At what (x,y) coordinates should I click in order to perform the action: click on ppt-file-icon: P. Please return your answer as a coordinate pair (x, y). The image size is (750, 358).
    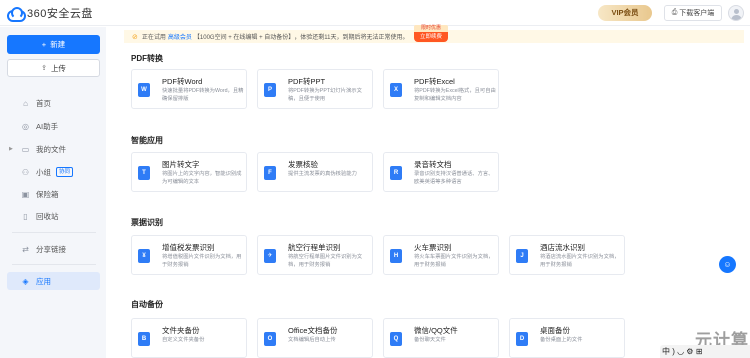
    Looking at the image, I should click on (270, 90).